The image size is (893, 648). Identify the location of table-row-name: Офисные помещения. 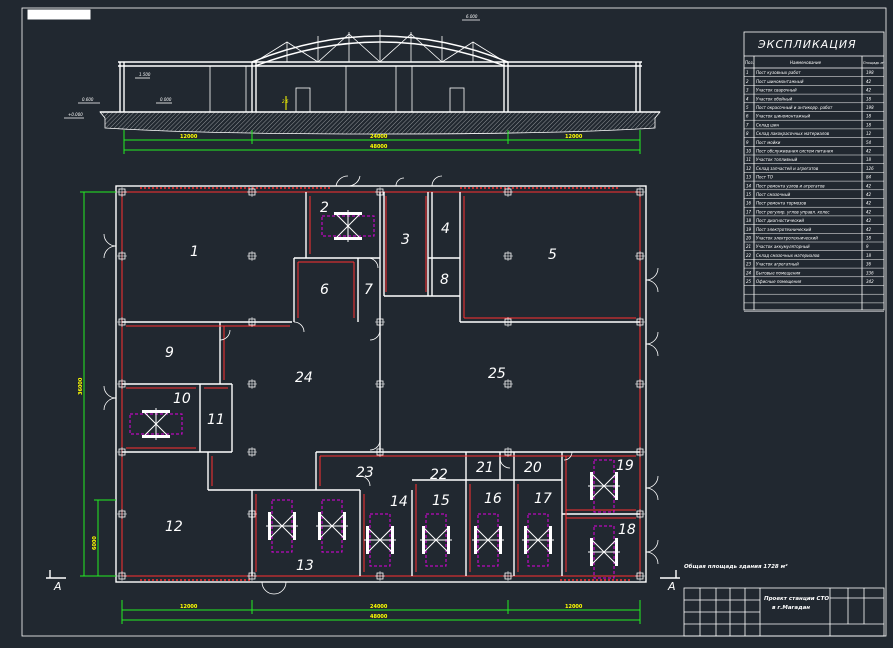
(779, 281).